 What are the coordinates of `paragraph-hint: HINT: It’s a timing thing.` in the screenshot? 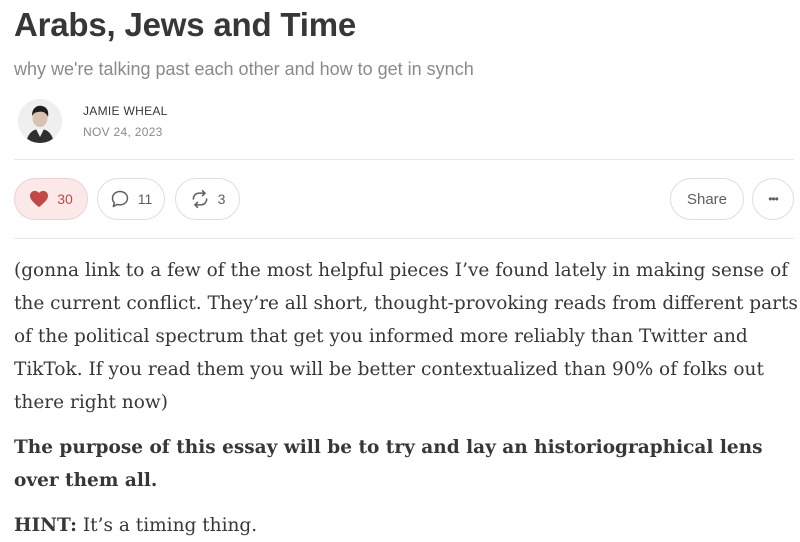 It's located at (407, 525).